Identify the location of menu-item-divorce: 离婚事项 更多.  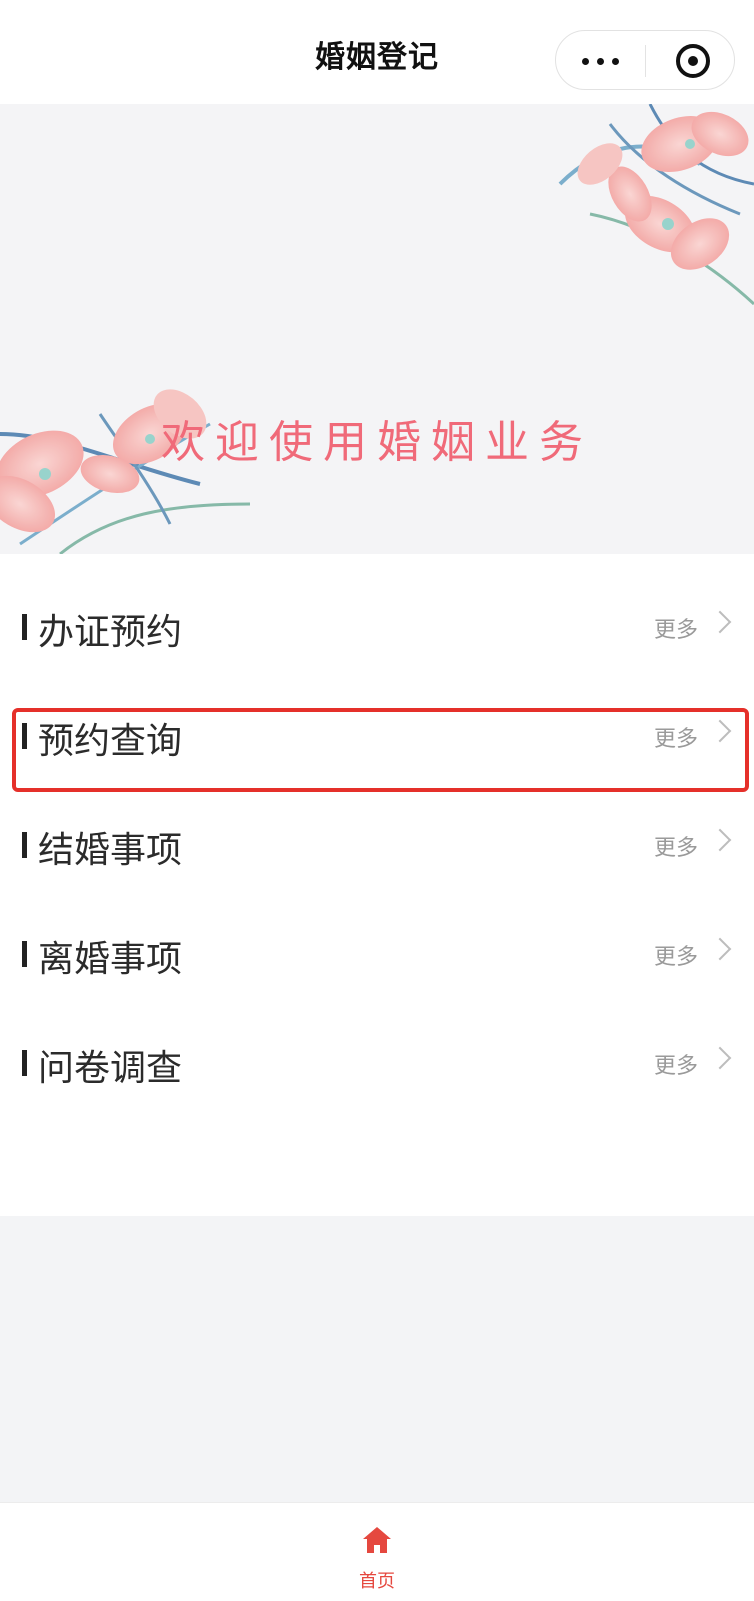
(377, 952).